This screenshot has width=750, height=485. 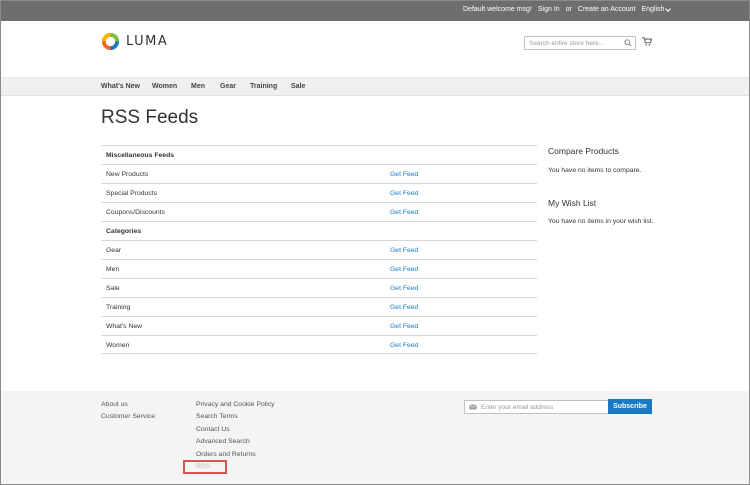 I want to click on footer-link-contact-us: Contact Us, so click(x=213, y=429).